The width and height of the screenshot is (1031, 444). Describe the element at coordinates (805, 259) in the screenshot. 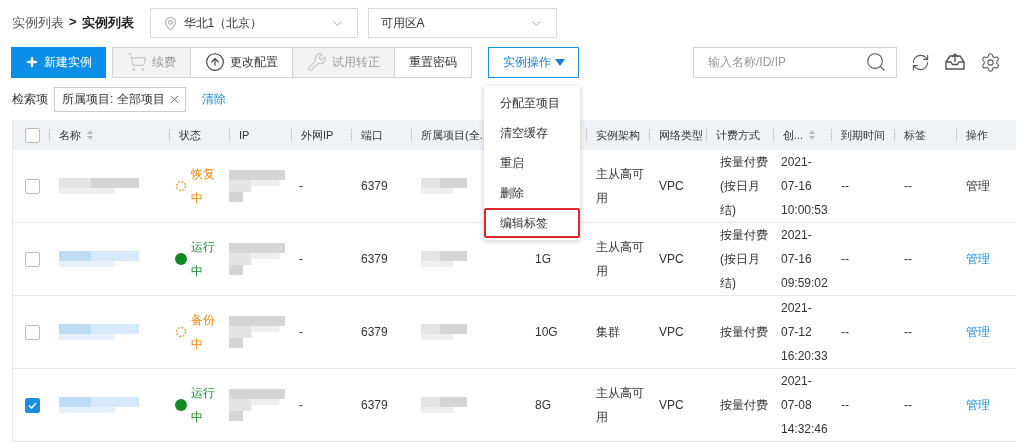

I see `table-cell-text: 2021-07-16 09:59:02` at that location.